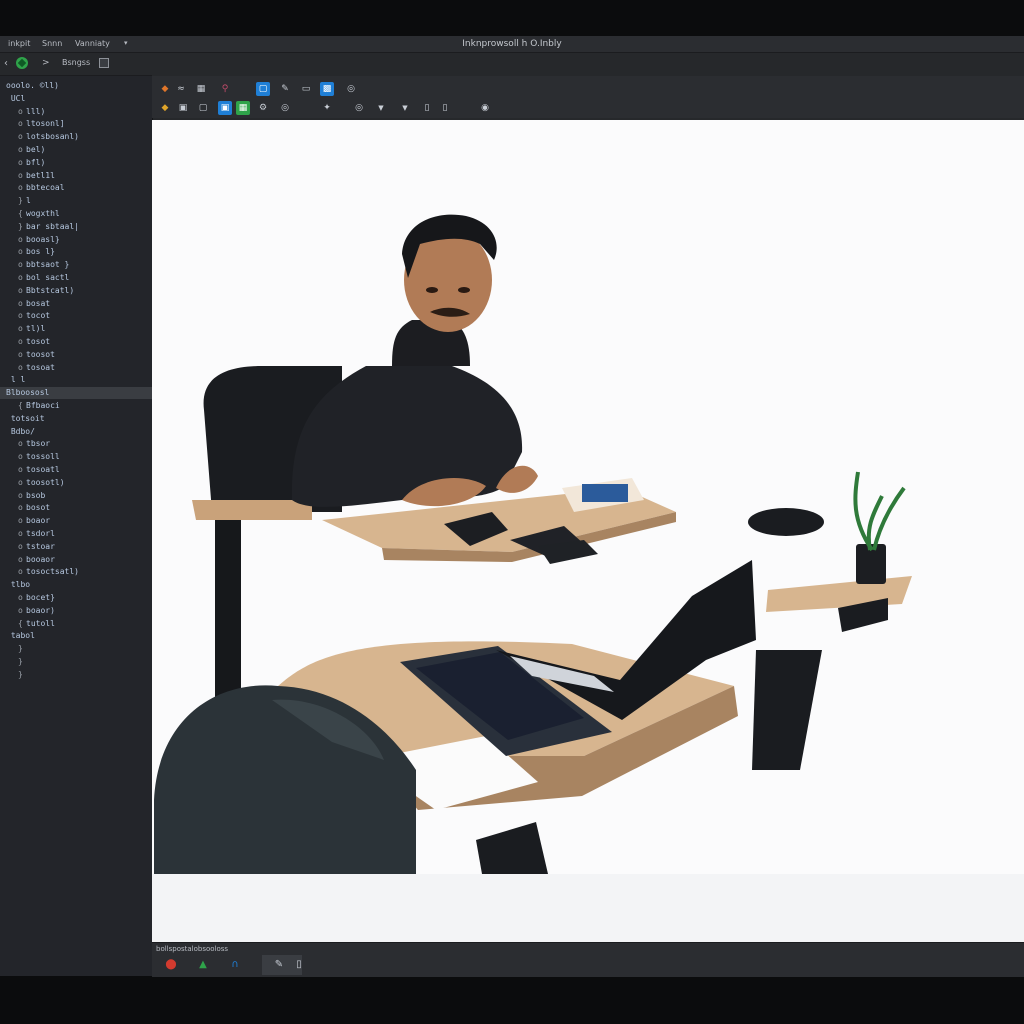 The image size is (1024, 1024). I want to click on tree-row: o lll), so click(76, 112).